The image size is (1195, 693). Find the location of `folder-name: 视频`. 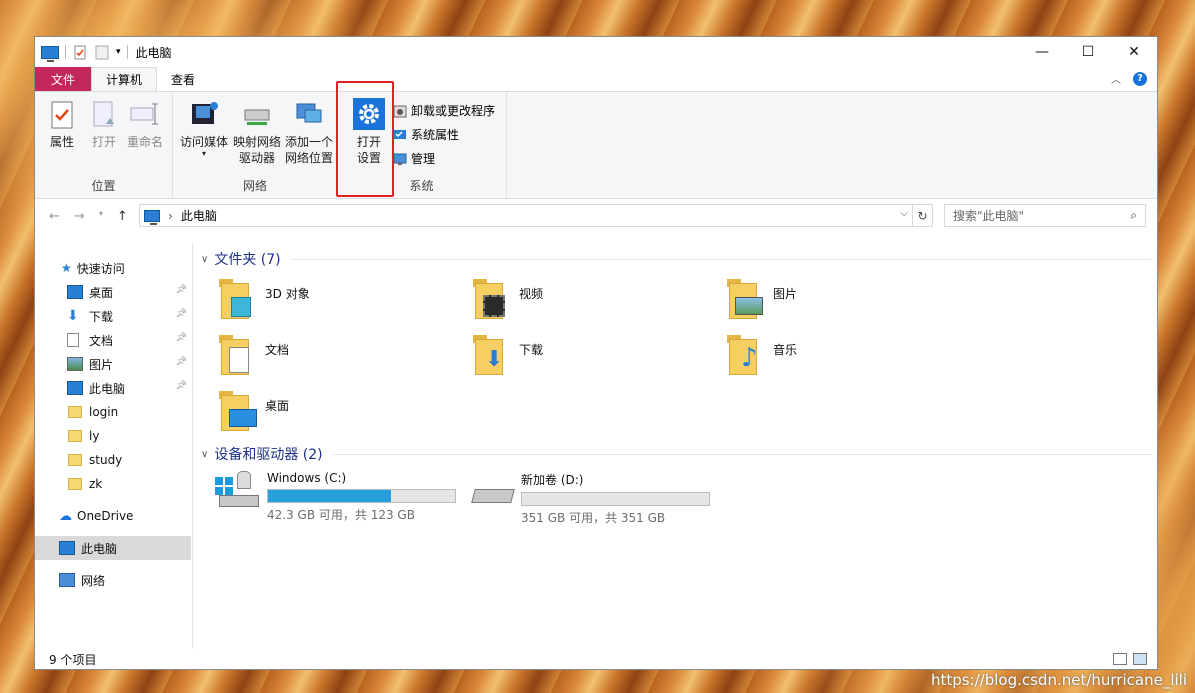

folder-name: 视频 is located at coordinates (531, 294).